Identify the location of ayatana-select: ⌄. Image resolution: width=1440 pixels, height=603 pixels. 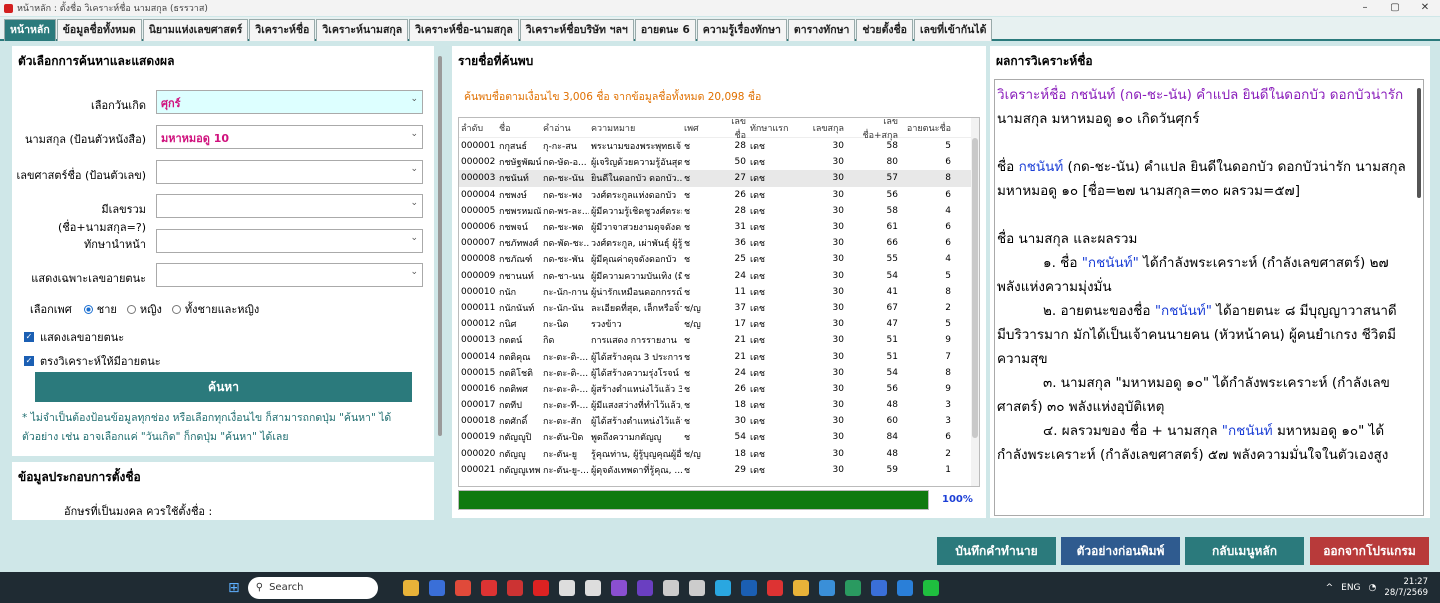
(289, 275).